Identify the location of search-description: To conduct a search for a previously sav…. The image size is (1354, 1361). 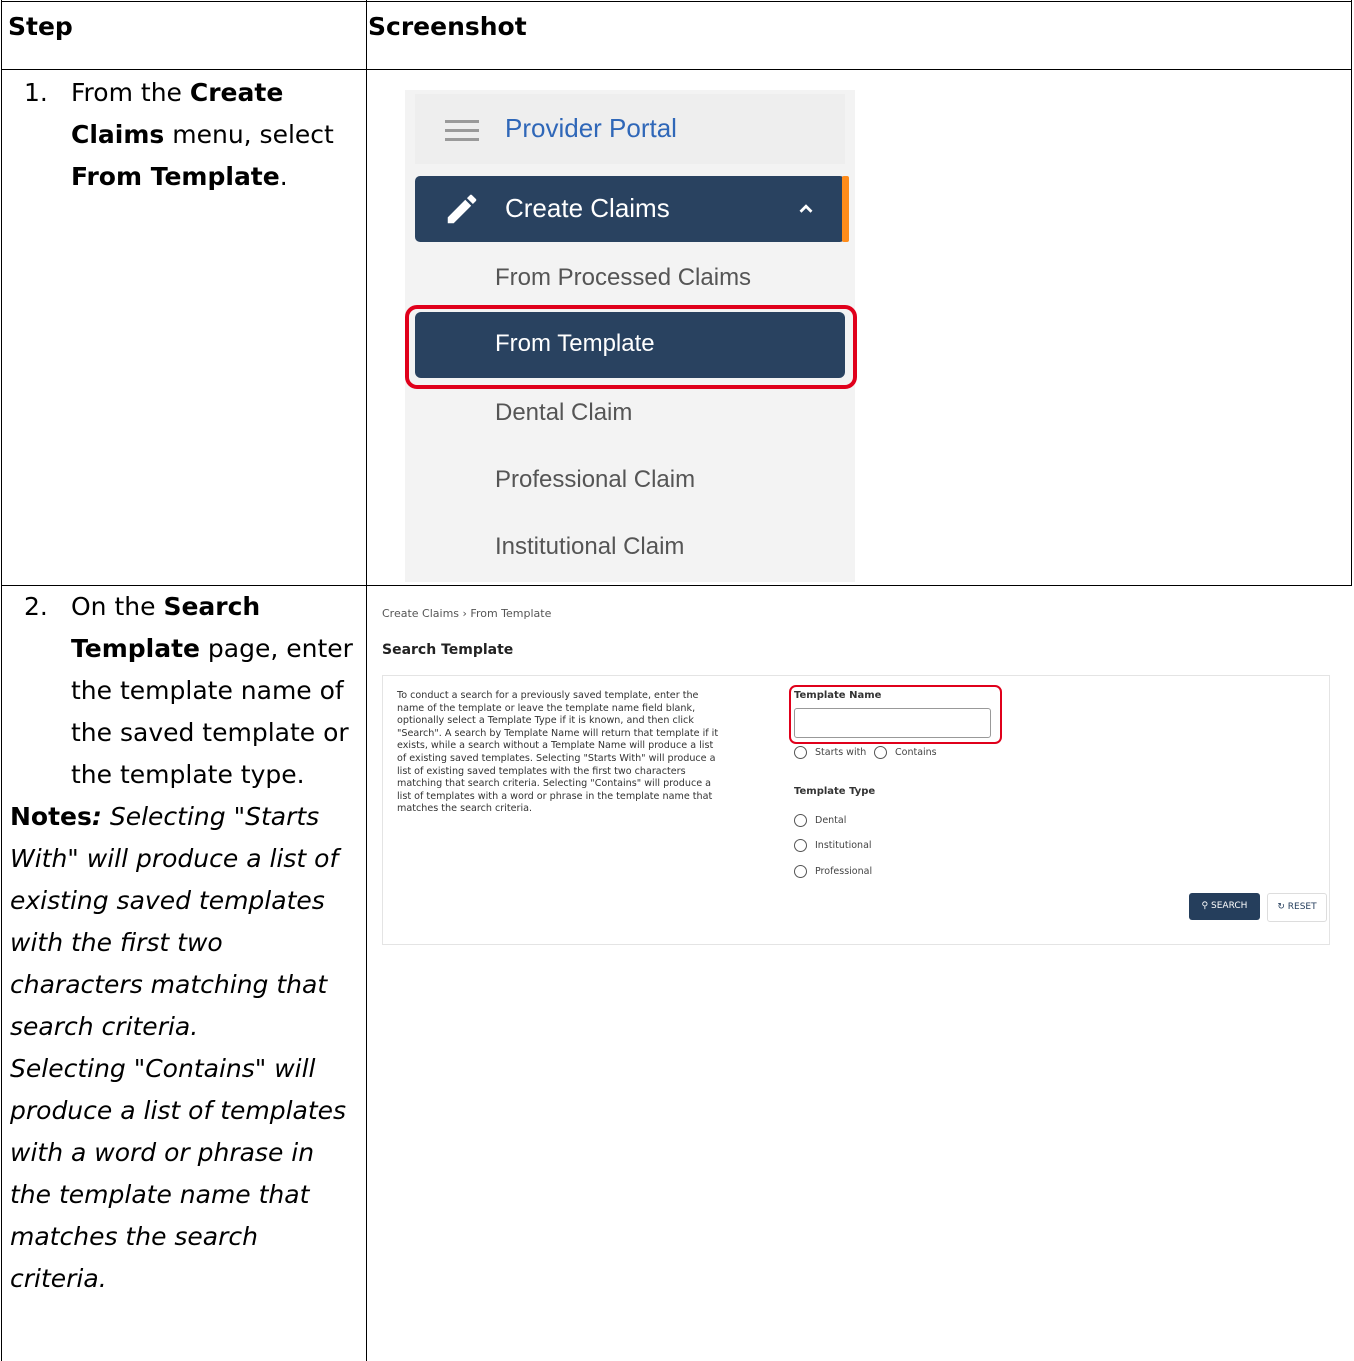
(558, 752).